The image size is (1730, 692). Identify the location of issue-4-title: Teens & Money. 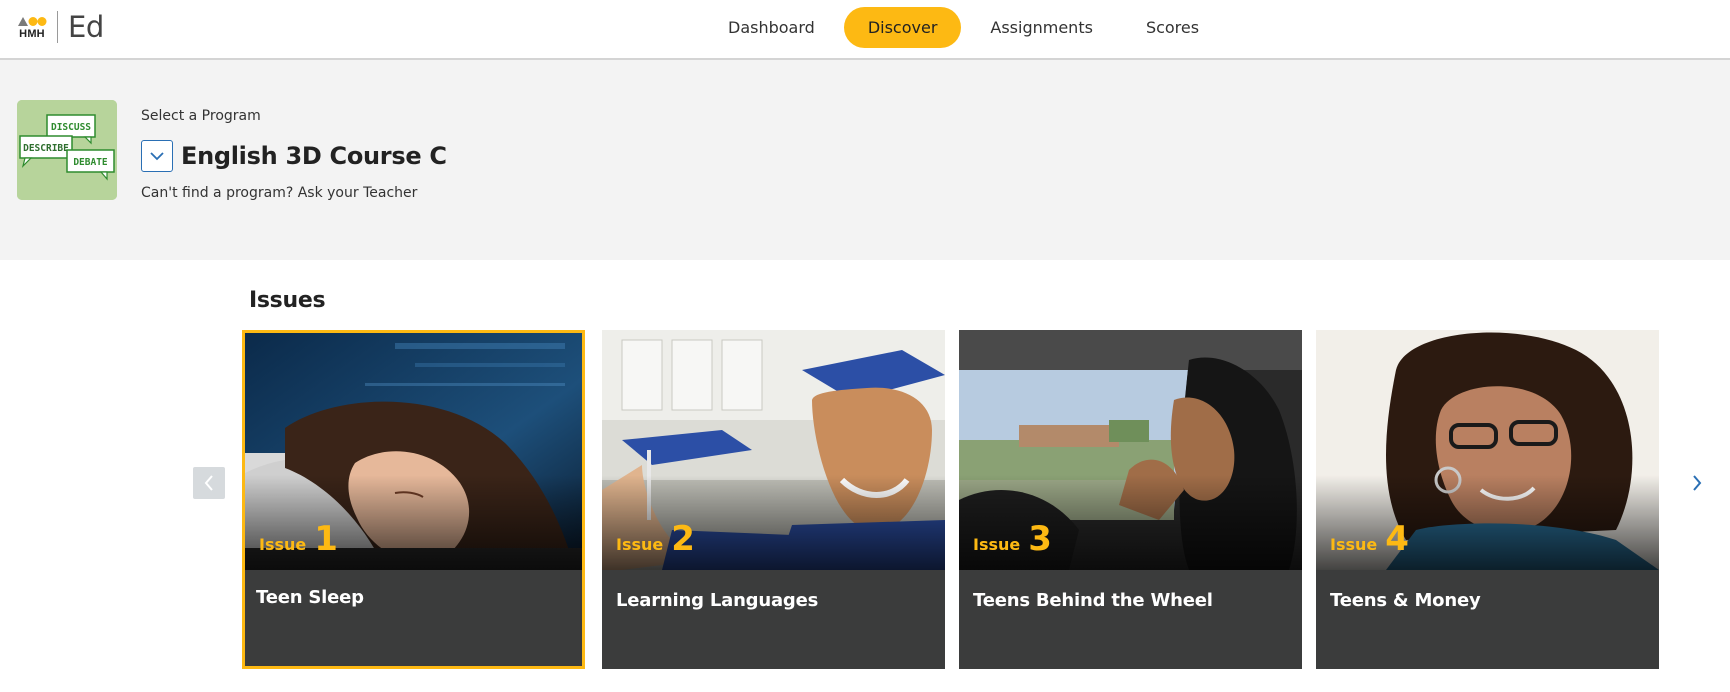
(1405, 600).